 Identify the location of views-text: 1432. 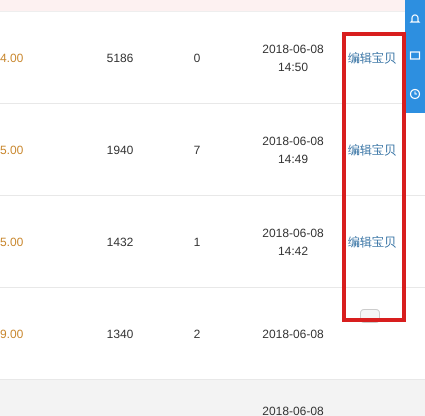
(120, 242).